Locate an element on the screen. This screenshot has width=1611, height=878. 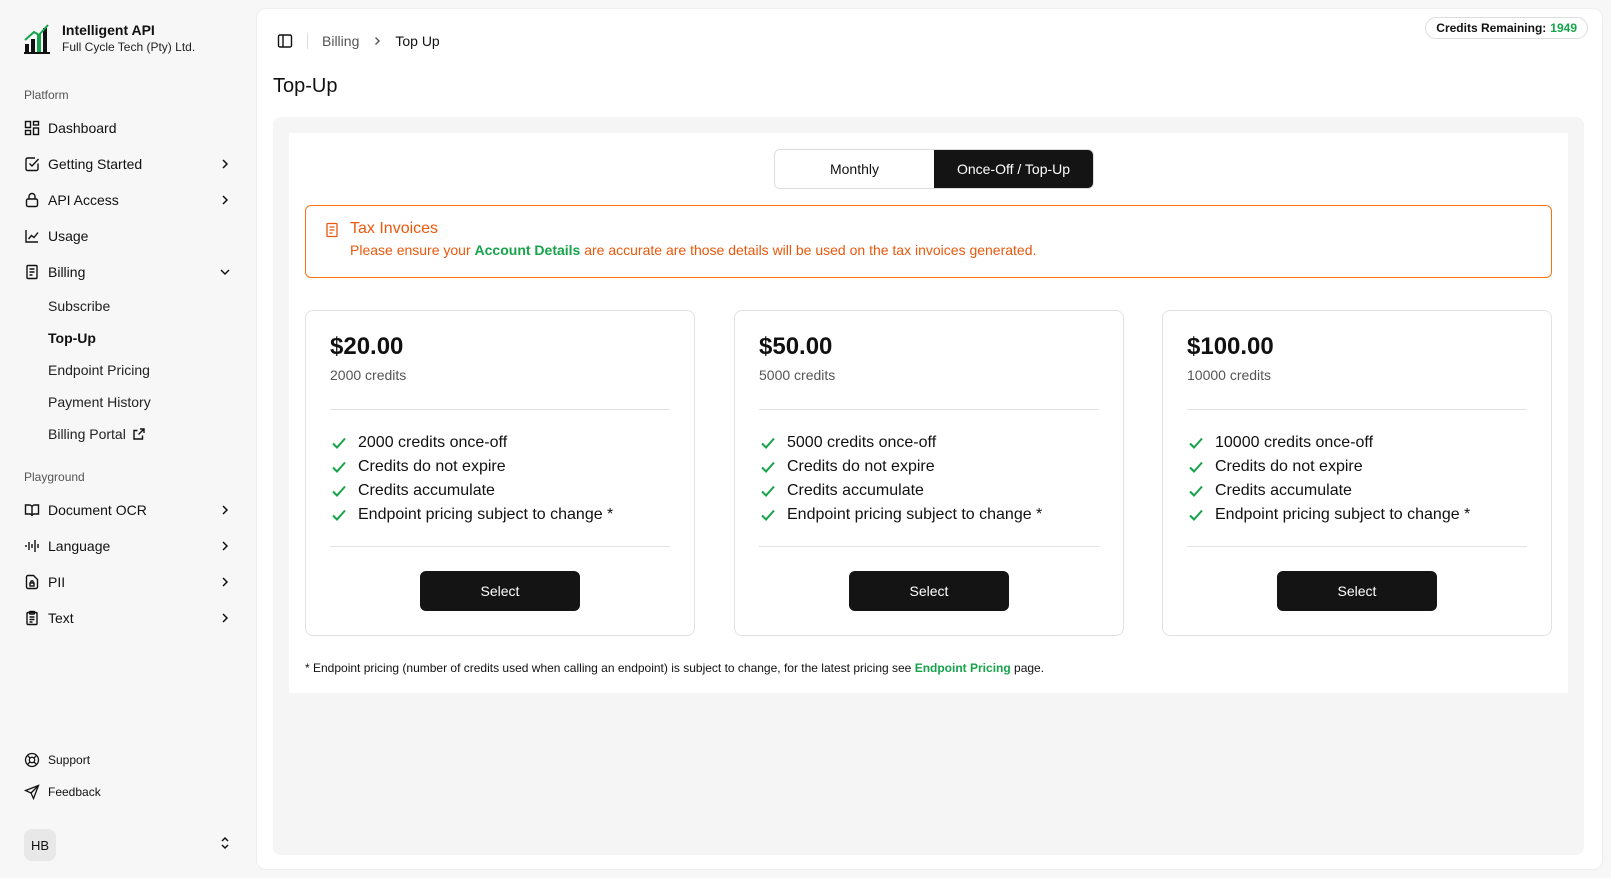
send-icon is located at coordinates (32, 792).